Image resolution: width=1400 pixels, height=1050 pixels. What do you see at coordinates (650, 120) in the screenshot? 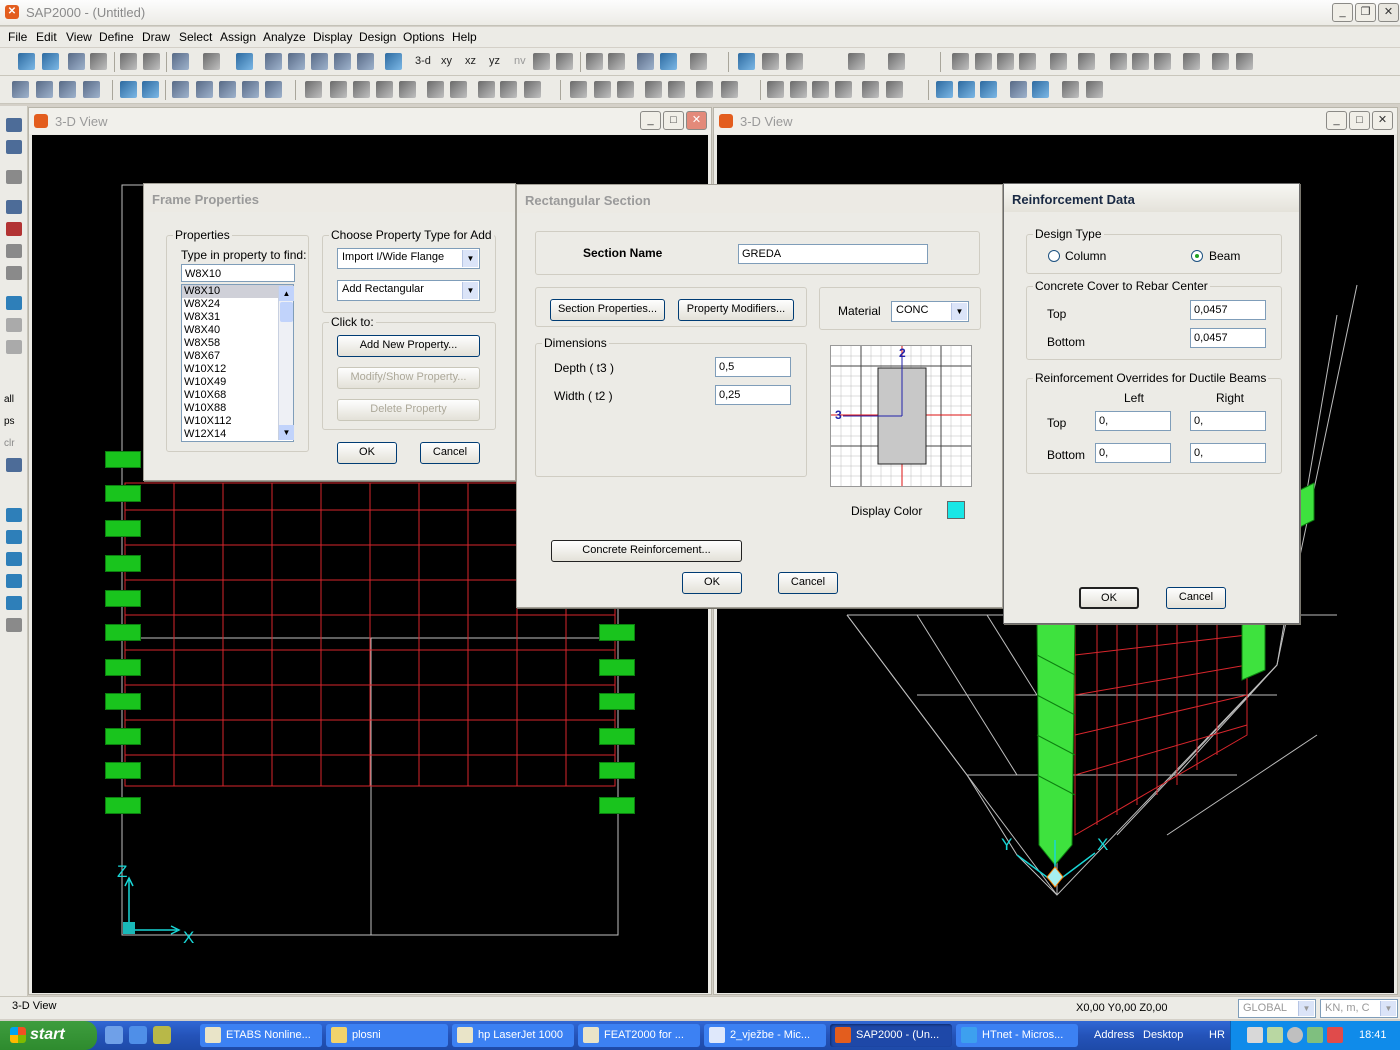
I see `left-window-minimize: _` at bounding box center [650, 120].